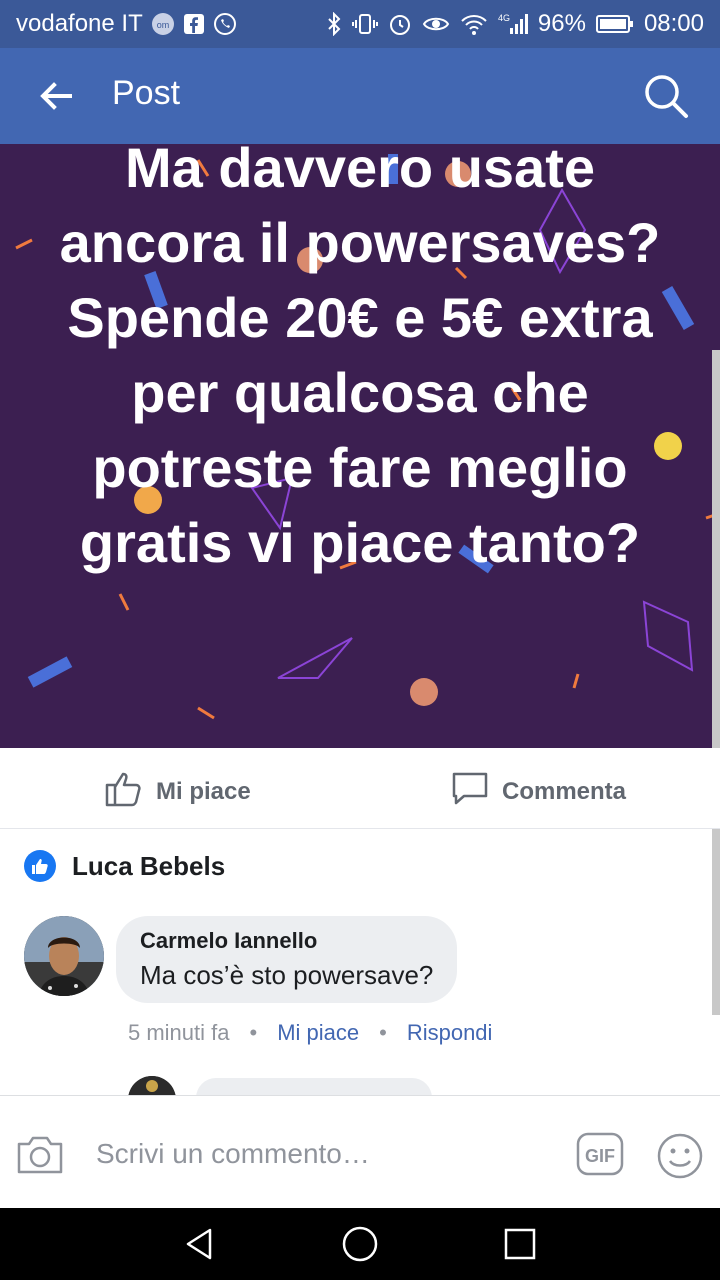 Image resolution: width=720 pixels, height=1280 pixels. I want to click on likes-summary: Luca Bebels, so click(124, 866).